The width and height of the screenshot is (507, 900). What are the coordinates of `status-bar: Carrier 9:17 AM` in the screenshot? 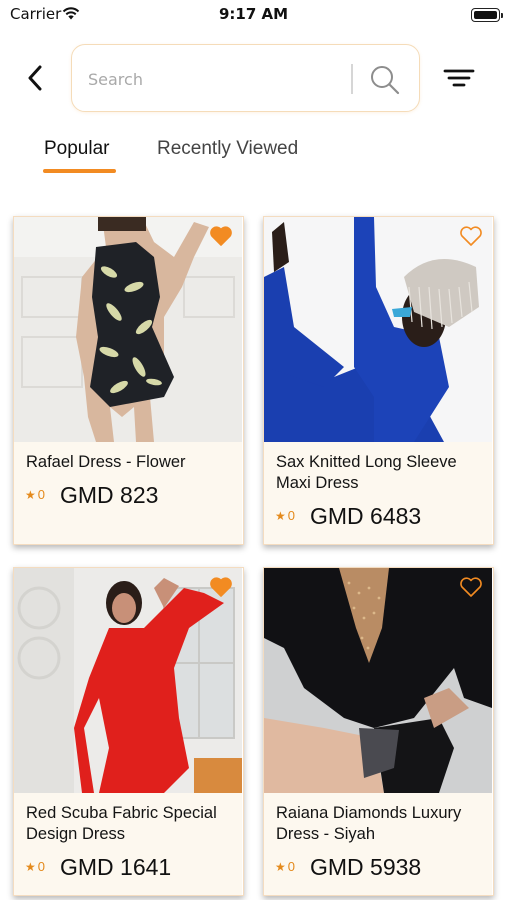 It's located at (253, 15).